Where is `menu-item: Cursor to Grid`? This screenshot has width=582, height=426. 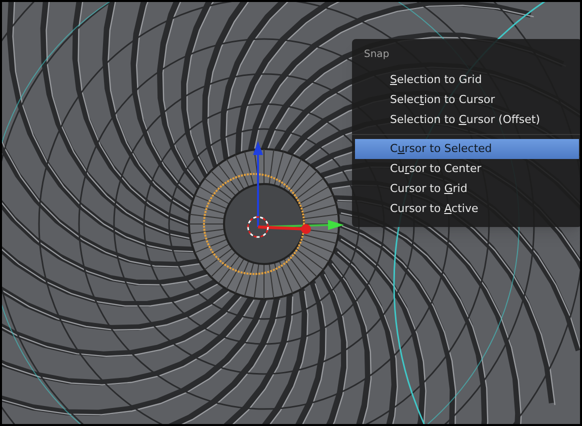 menu-item: Cursor to Grid is located at coordinates (467, 189).